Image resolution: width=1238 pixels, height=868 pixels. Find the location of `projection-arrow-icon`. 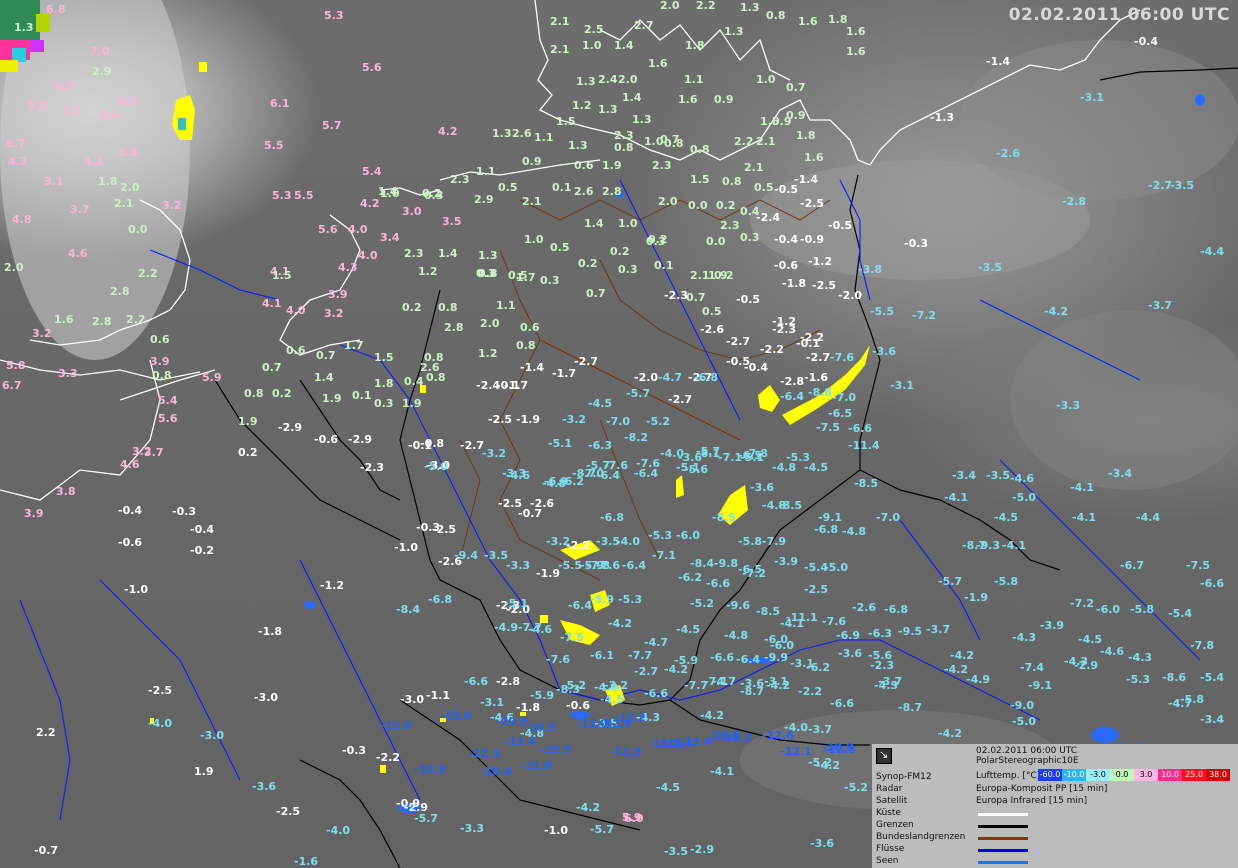

projection-arrow-icon is located at coordinates (884, 756).